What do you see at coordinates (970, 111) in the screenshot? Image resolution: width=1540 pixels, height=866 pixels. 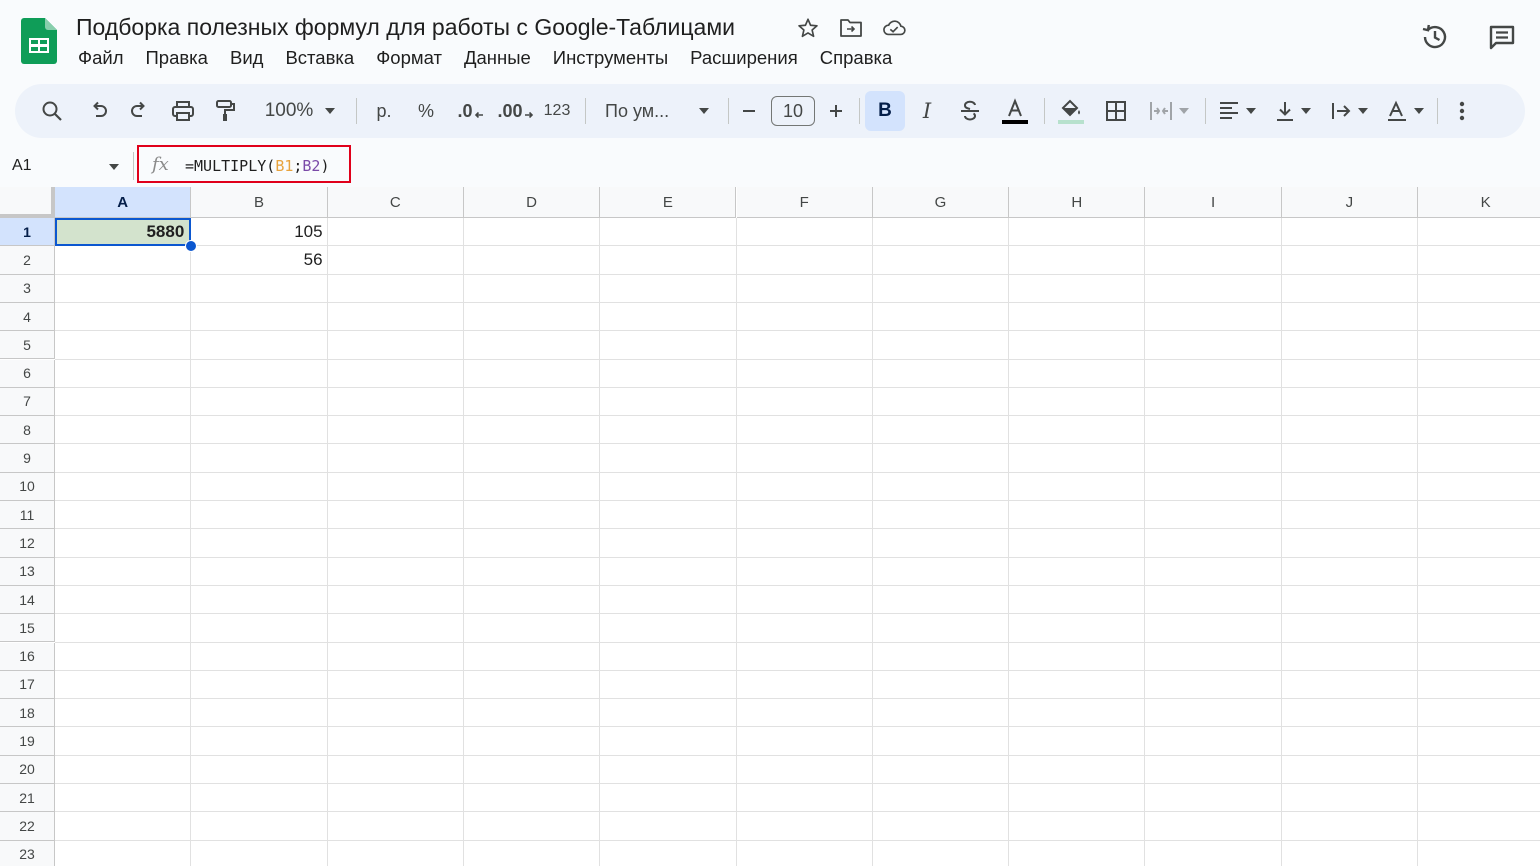 I see `strikethrough-icon` at bounding box center [970, 111].